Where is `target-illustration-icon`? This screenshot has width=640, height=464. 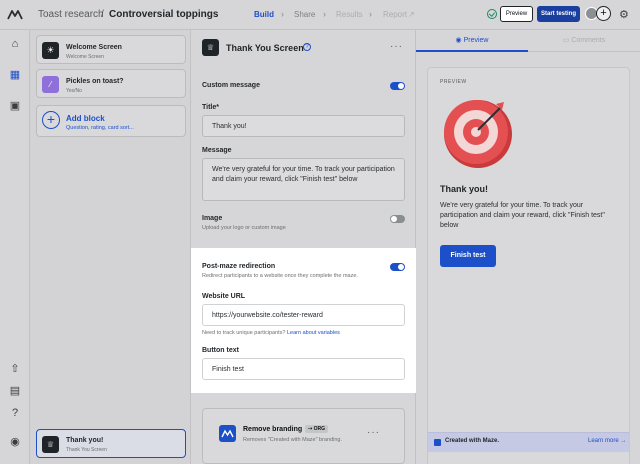
target-illustration-icon is located at coordinates (478, 134).